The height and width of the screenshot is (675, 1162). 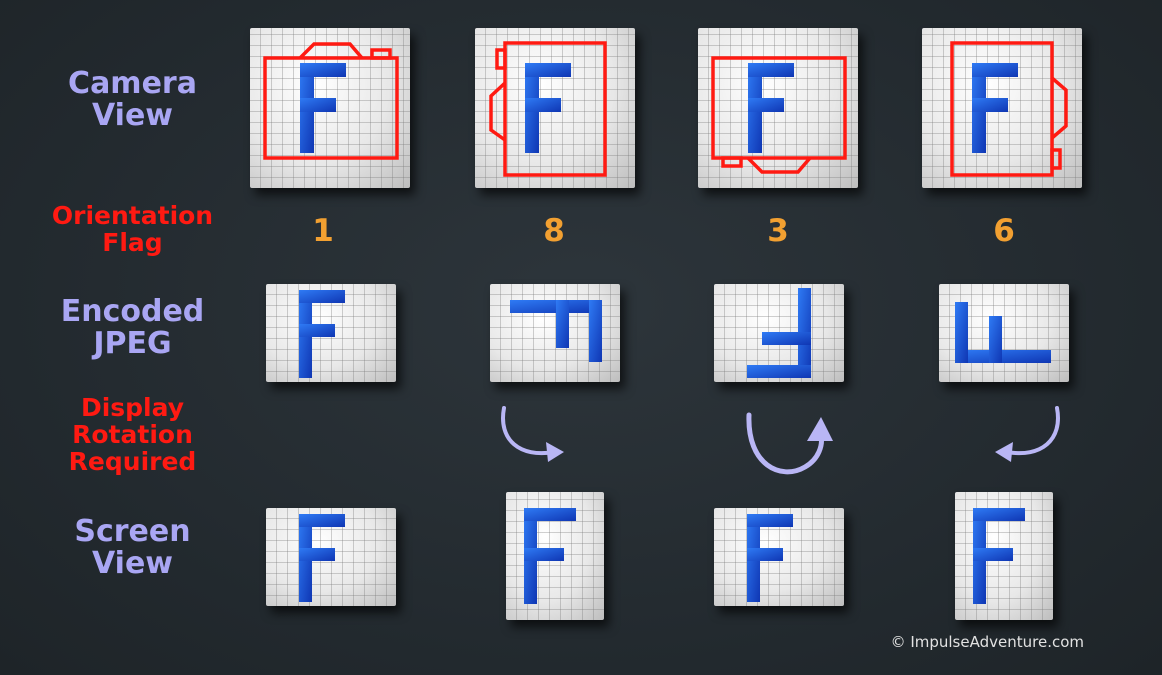 I want to click on screen-view-label: Screen View, so click(x=132, y=548).